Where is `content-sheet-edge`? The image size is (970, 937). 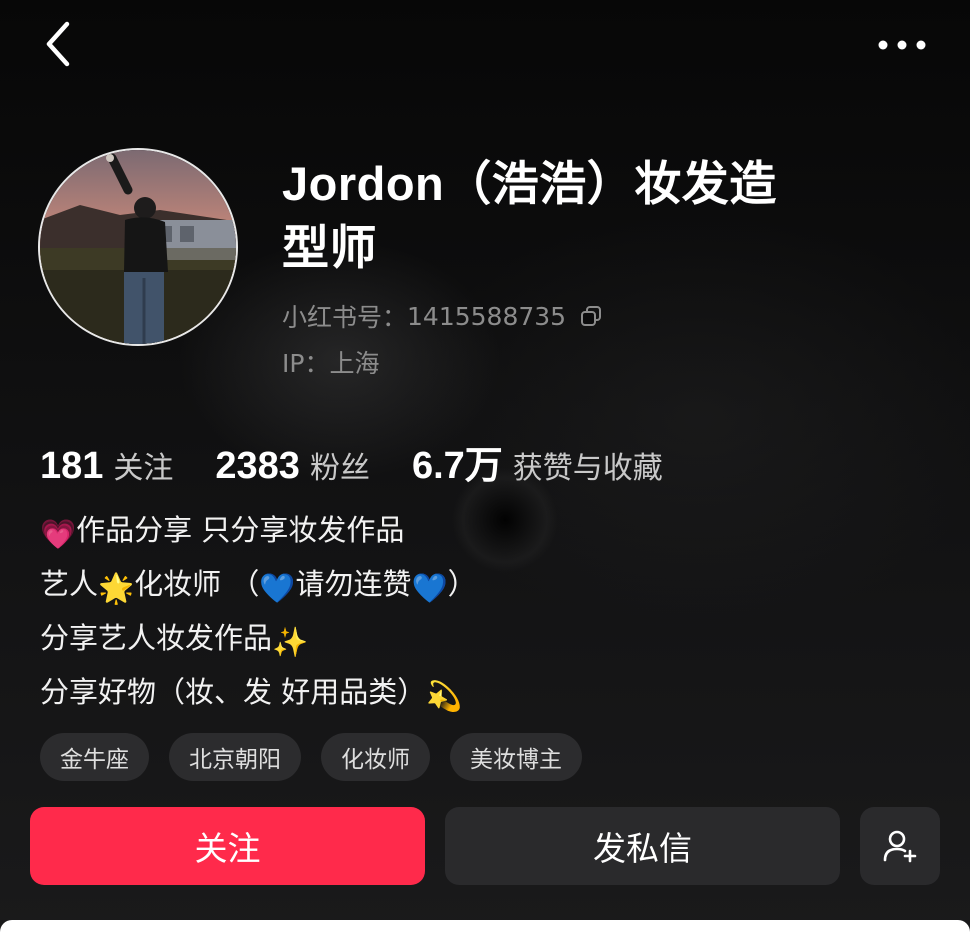 content-sheet-edge is located at coordinates (485, 928).